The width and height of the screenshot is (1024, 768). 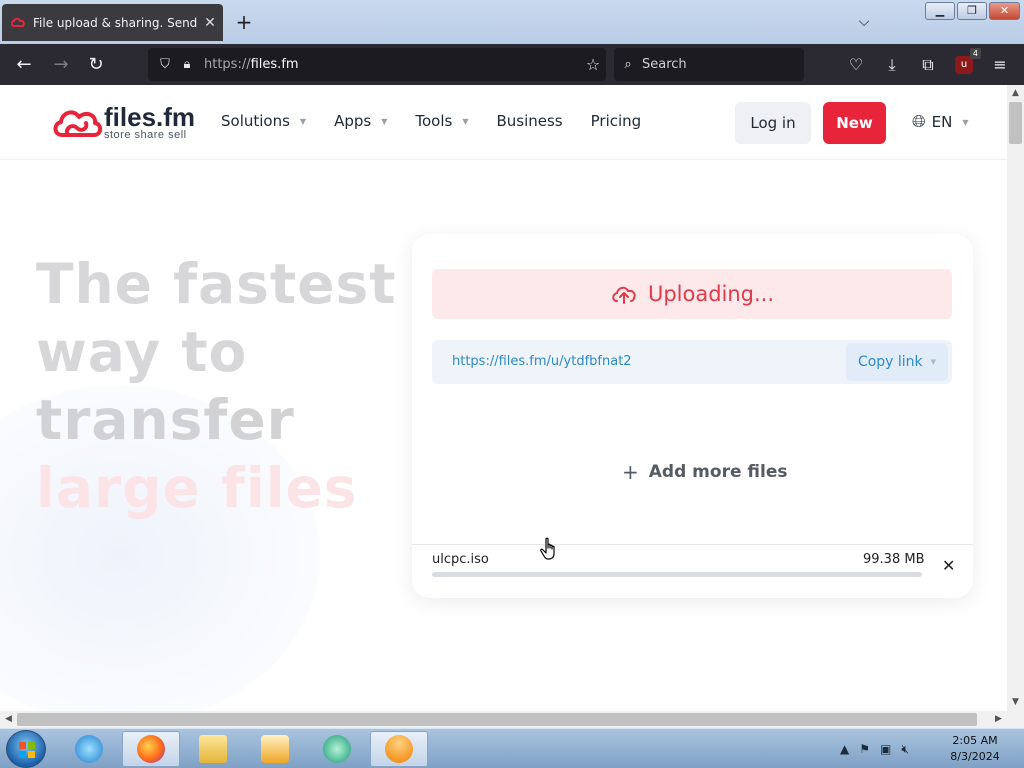 What do you see at coordinates (165, 420) in the screenshot?
I see `hero-line-3: transfer` at bounding box center [165, 420].